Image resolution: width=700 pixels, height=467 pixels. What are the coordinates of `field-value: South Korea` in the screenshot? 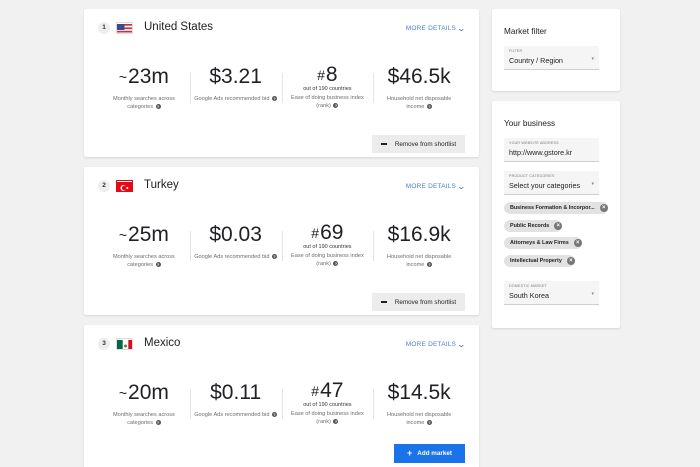 It's located at (529, 295).